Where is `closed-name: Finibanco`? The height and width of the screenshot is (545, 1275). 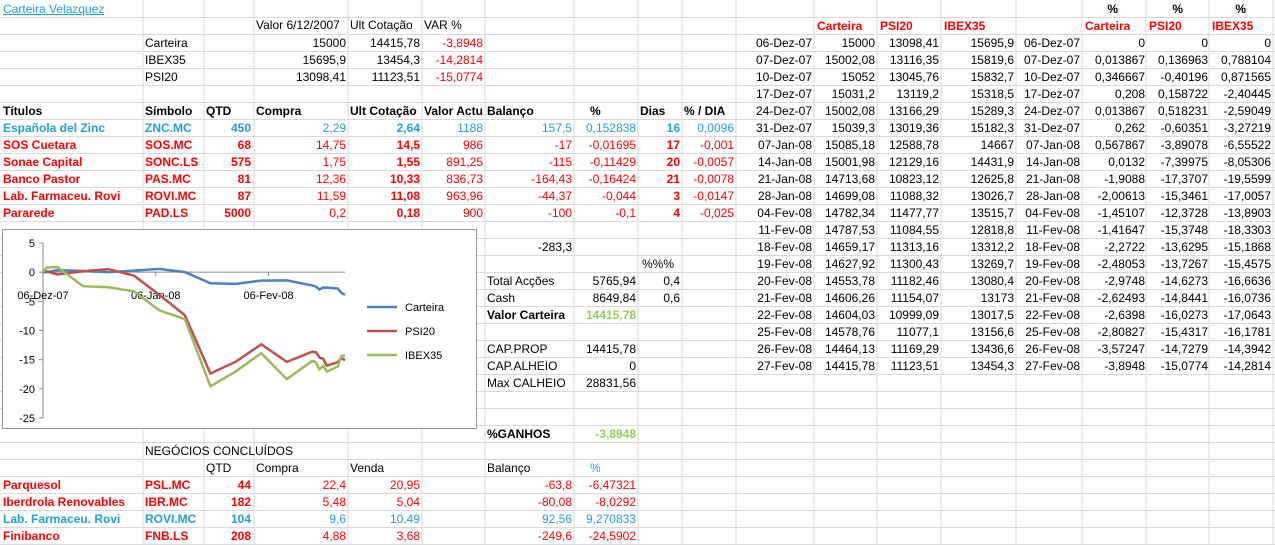 closed-name: Finibanco is located at coordinates (31, 536).